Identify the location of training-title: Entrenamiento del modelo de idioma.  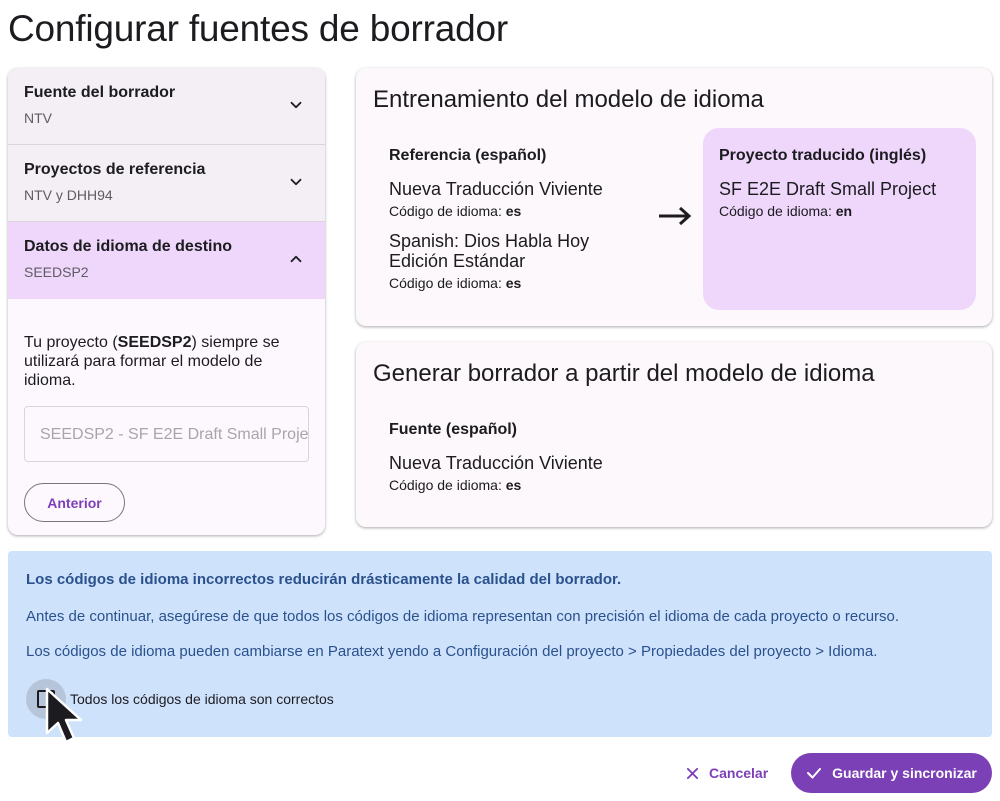
(568, 99).